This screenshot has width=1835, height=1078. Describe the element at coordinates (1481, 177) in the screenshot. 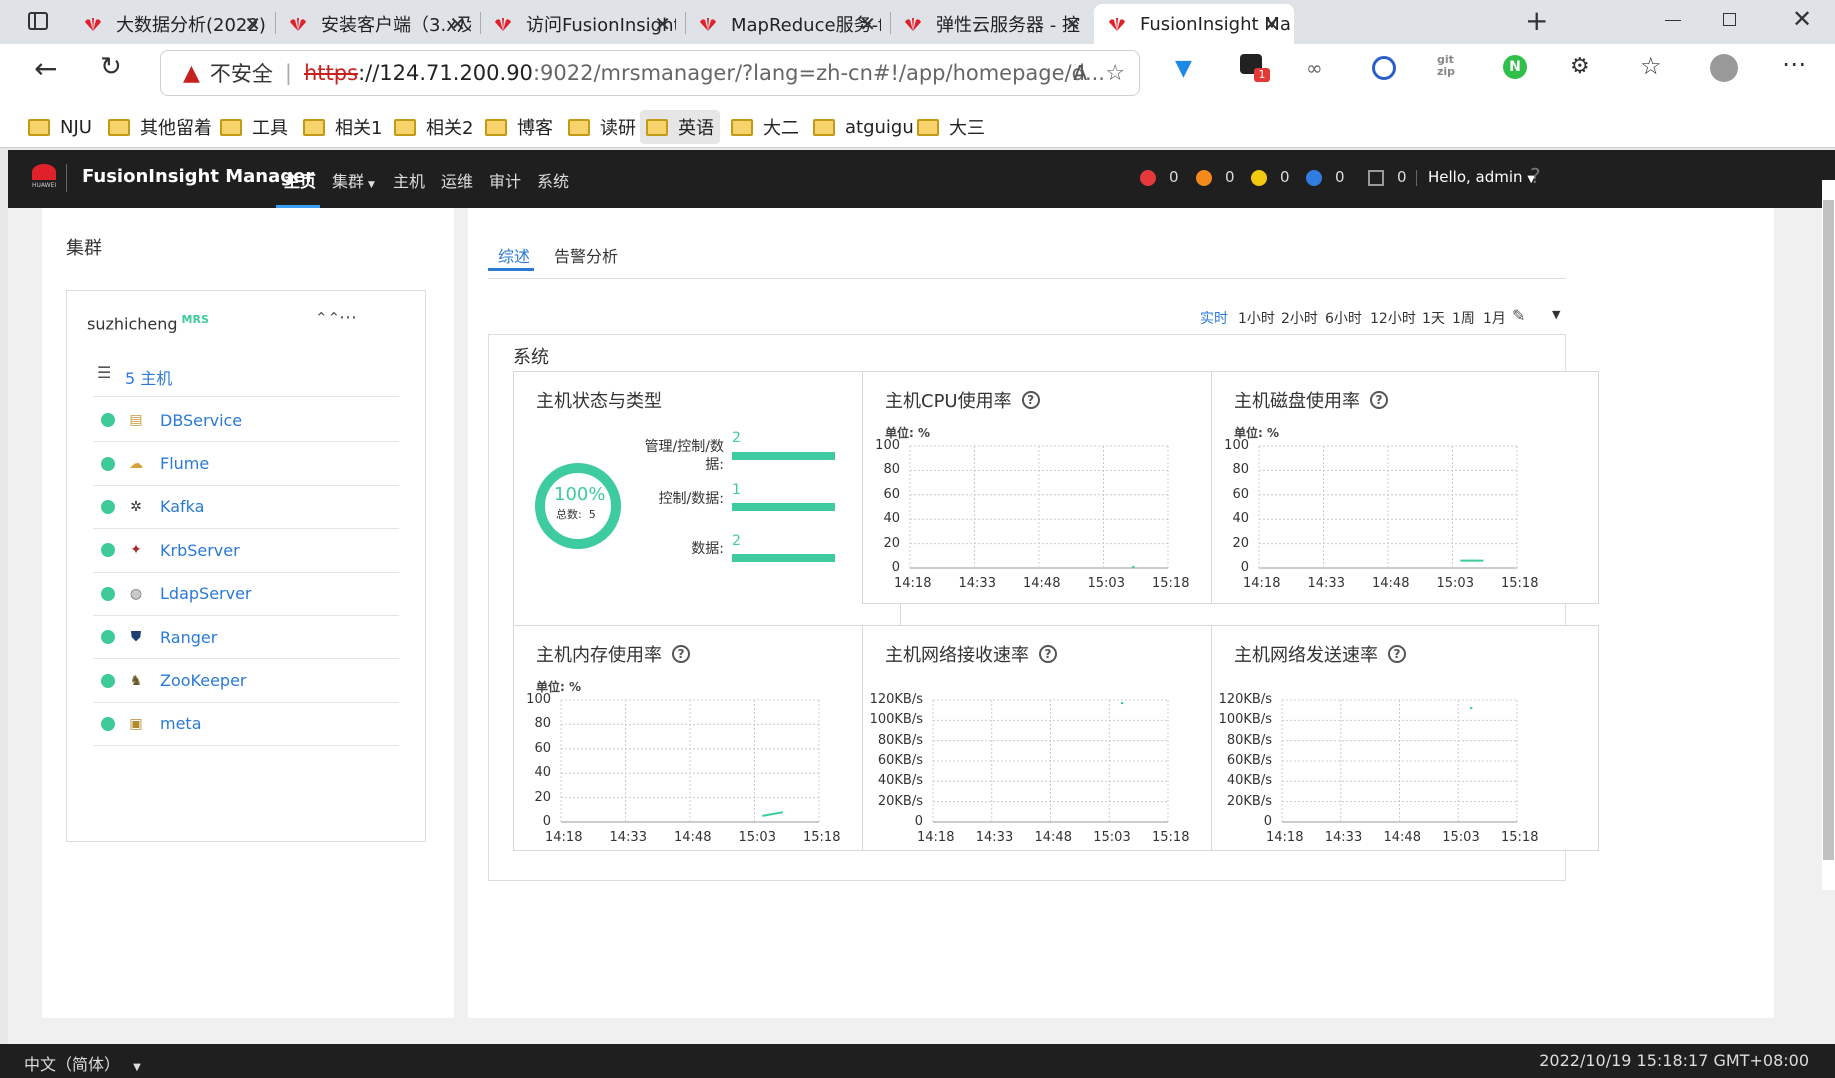

I see `user-menu: Hello, admin ▼` at that location.